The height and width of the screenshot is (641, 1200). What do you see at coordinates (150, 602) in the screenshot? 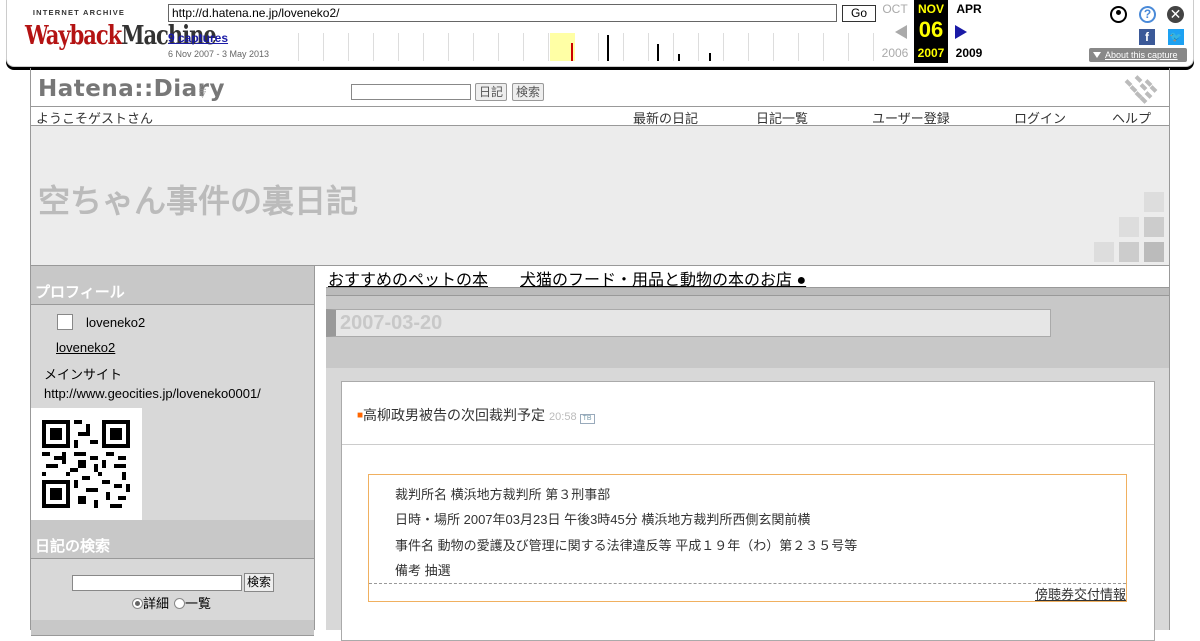
I see `radio-detail: 詳細` at bounding box center [150, 602].